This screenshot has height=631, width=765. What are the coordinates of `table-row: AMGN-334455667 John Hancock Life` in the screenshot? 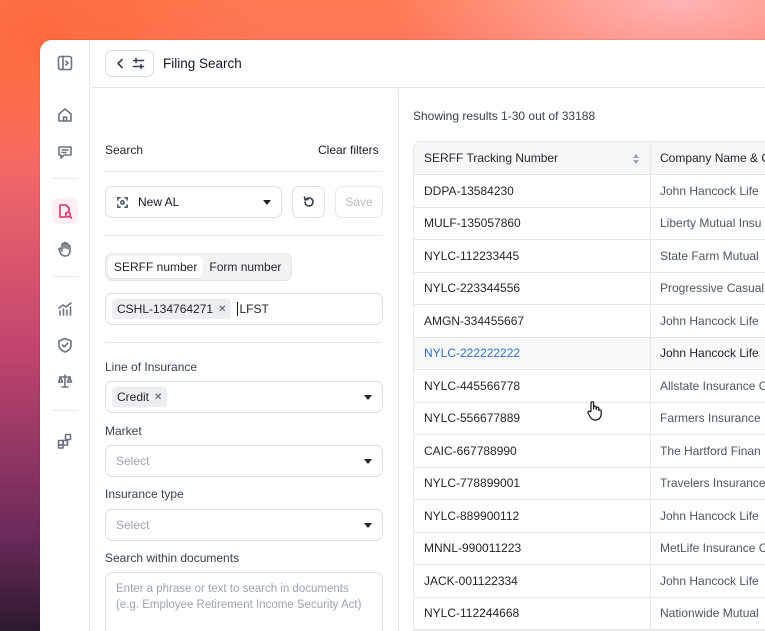 It's located at (589, 321).